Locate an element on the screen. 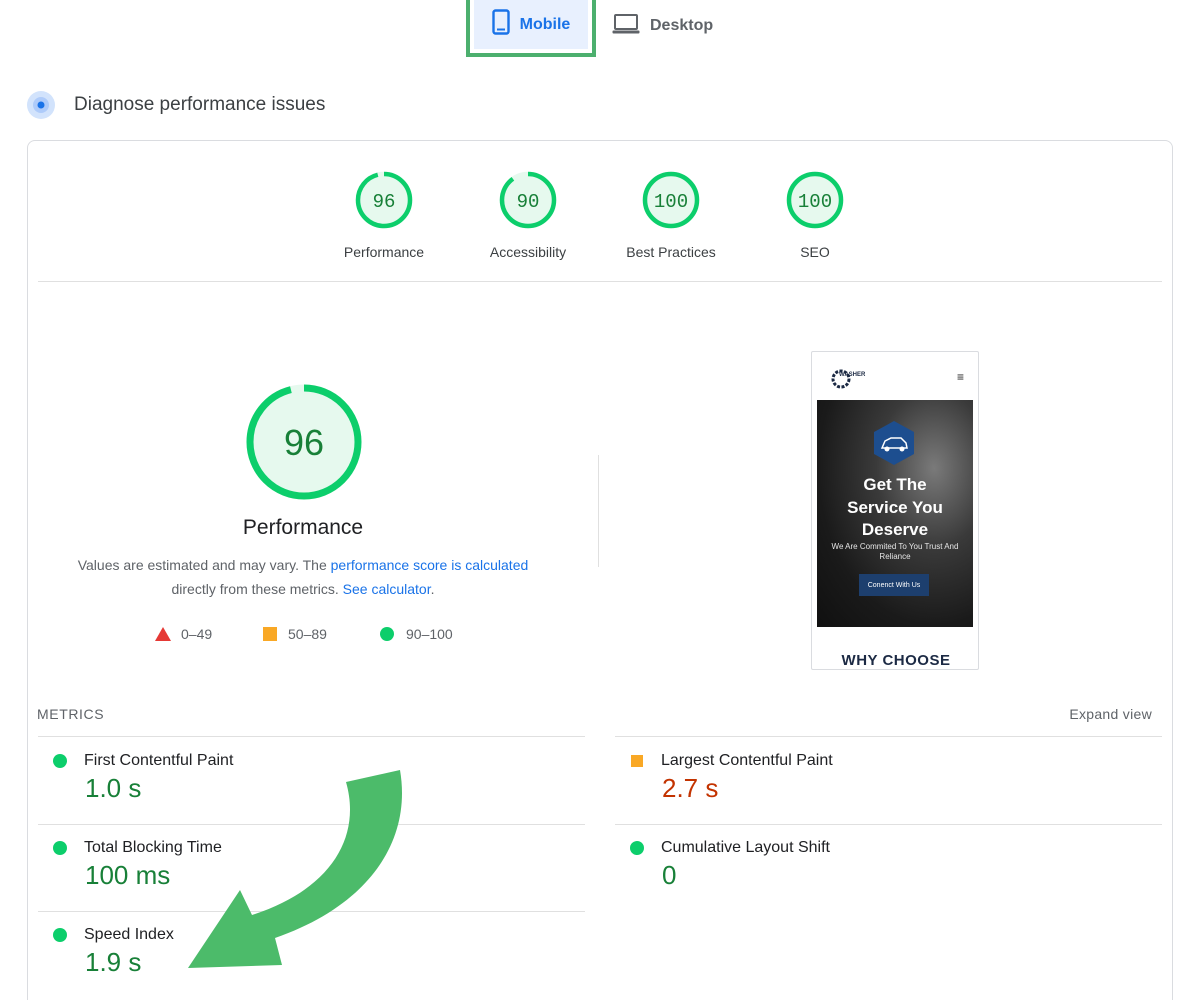 The height and width of the screenshot is (1000, 1200). legend-pass: 90–100 is located at coordinates (416, 634).